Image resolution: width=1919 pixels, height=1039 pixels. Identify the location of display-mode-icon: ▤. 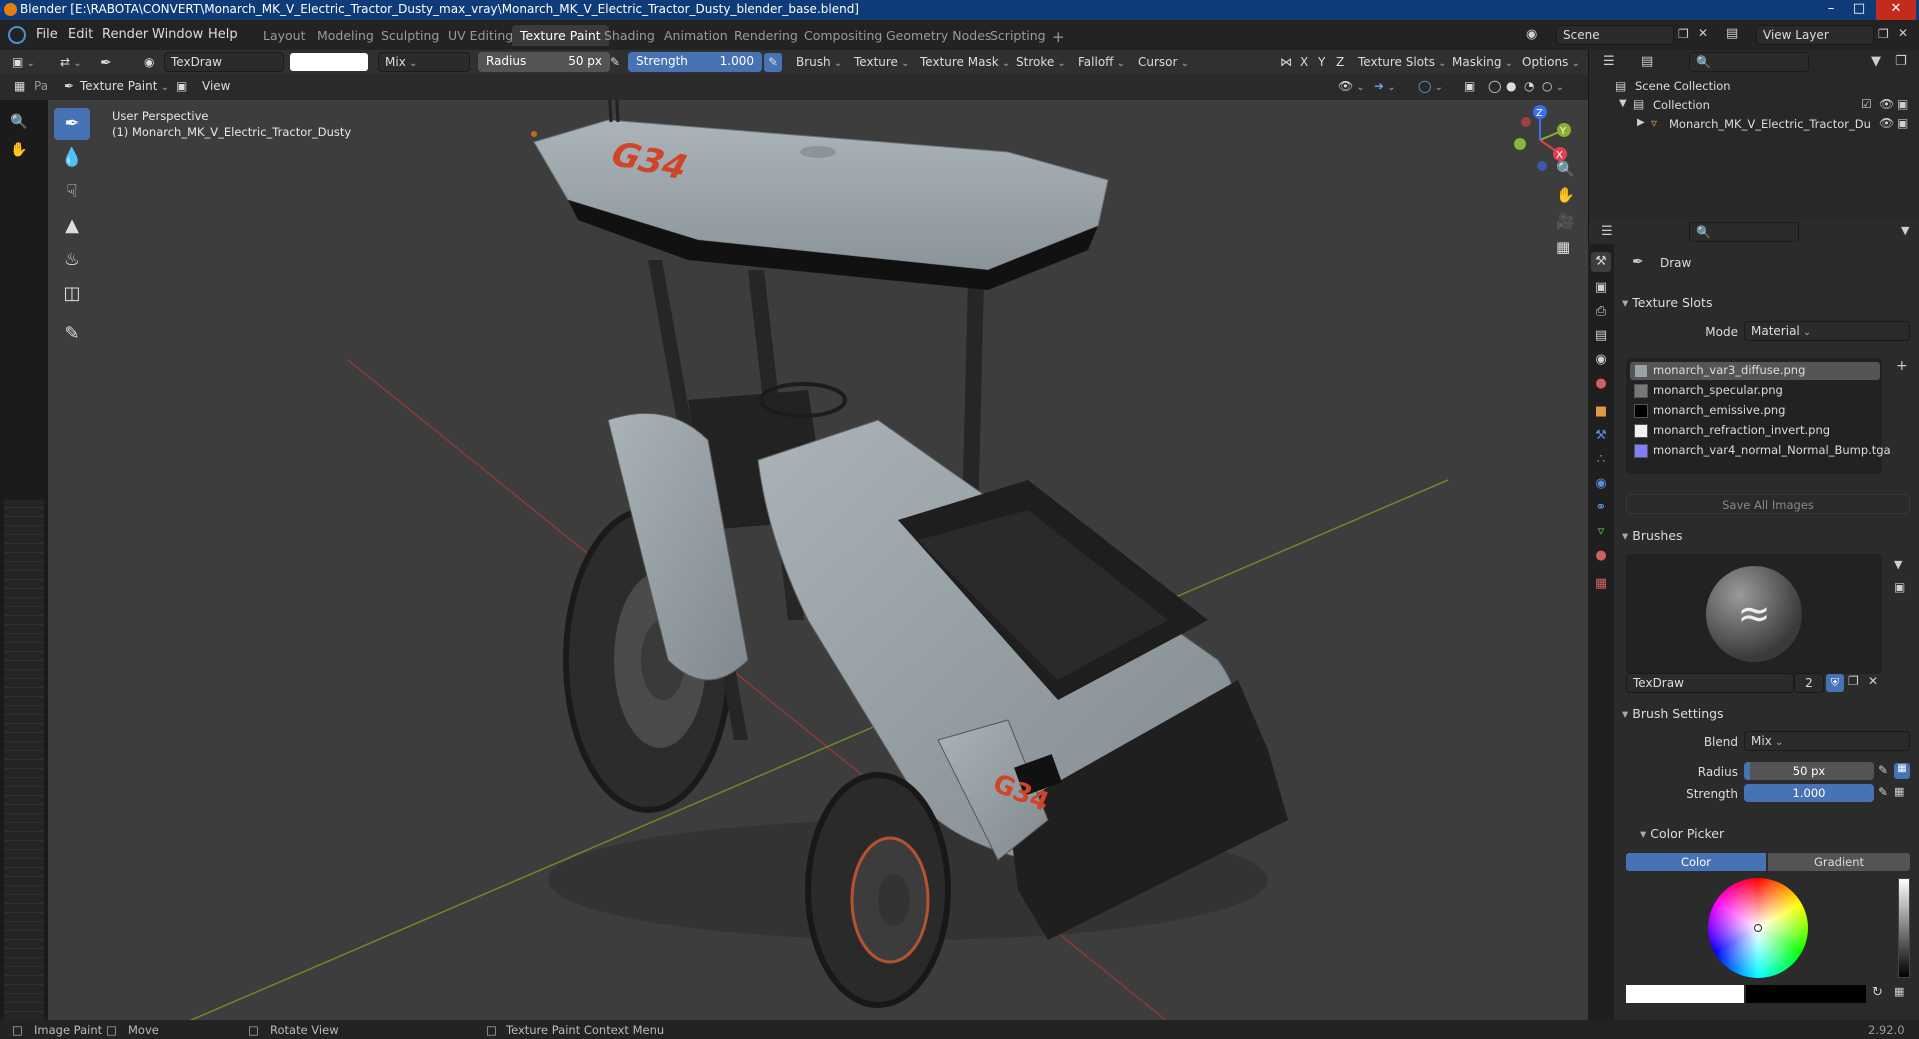
(1647, 61).